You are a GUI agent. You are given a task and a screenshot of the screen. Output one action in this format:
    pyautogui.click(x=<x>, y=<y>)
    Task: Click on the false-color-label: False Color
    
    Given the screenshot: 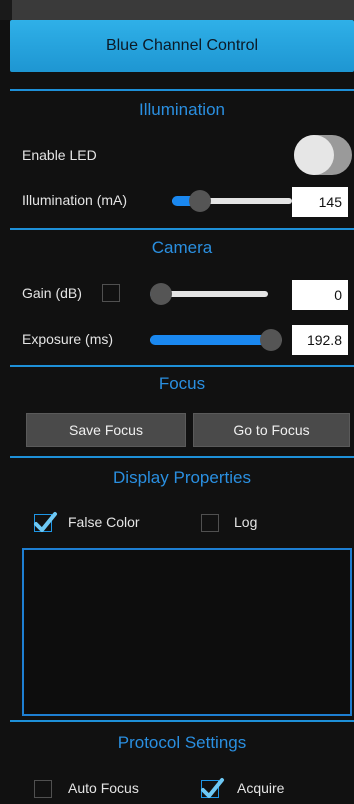 What is the action you would take?
    pyautogui.click(x=104, y=522)
    